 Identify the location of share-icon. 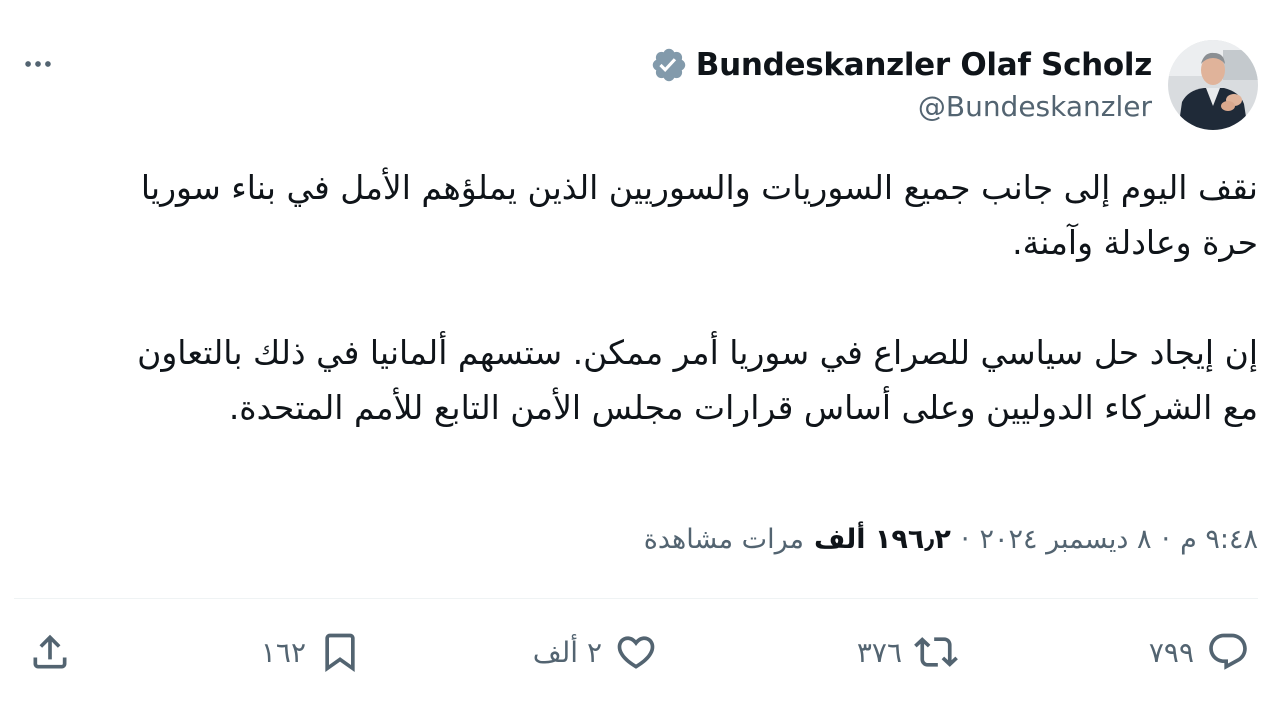
(50, 651).